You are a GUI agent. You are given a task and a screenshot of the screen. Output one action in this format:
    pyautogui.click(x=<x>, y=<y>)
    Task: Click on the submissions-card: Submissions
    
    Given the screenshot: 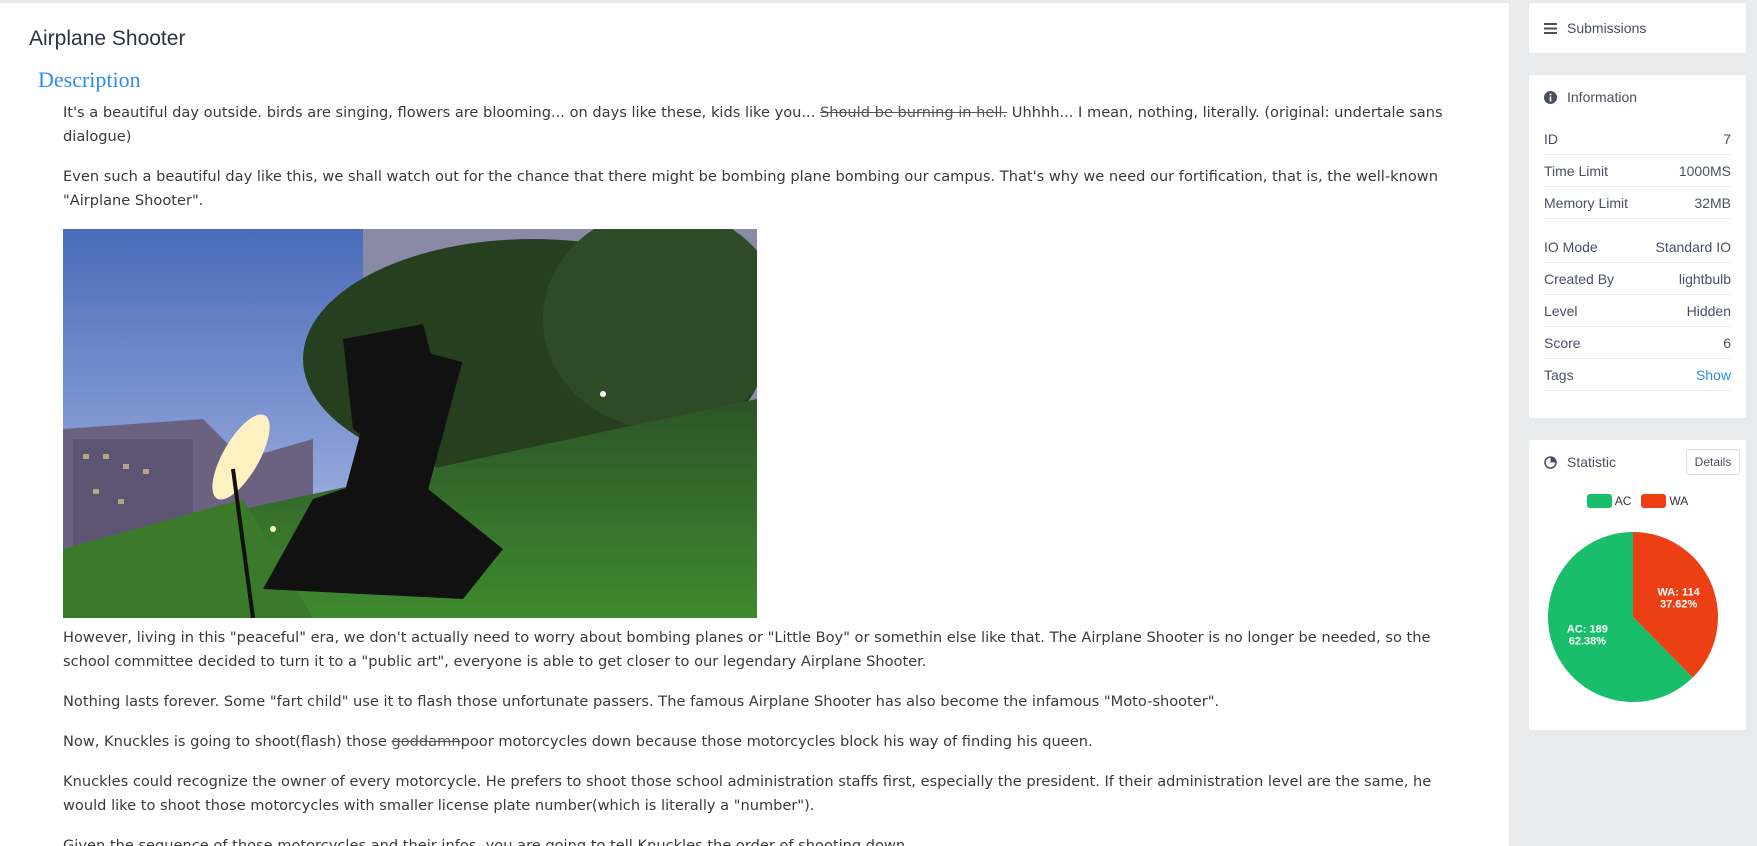 What is the action you would take?
    pyautogui.click(x=1637, y=28)
    